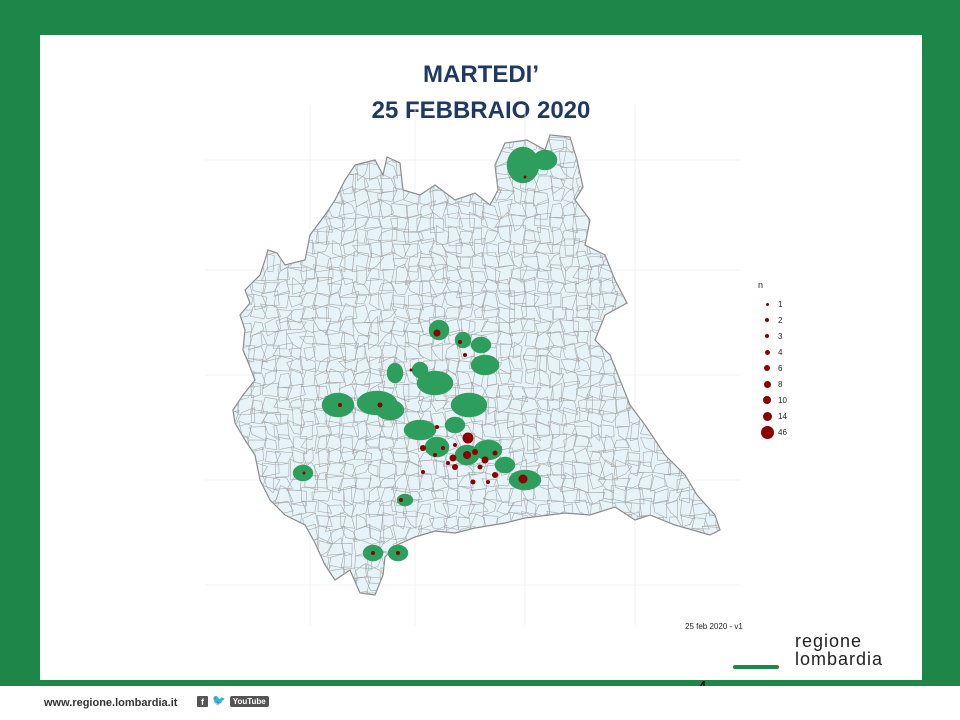 Image resolution: width=960 pixels, height=720 pixels. What do you see at coordinates (249, 701) in the screenshot?
I see `youtube-icon: YouTube` at bounding box center [249, 701].